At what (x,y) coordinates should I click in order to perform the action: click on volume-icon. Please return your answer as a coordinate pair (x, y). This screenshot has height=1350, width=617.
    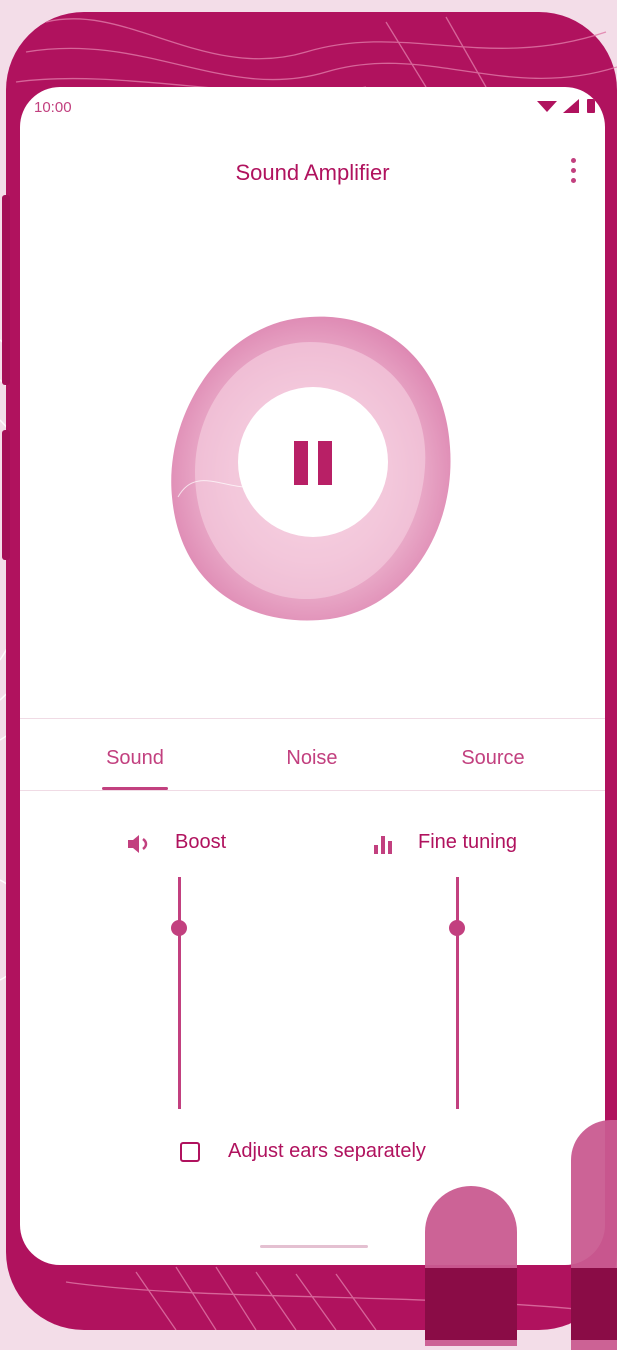
    Looking at the image, I should click on (138, 844).